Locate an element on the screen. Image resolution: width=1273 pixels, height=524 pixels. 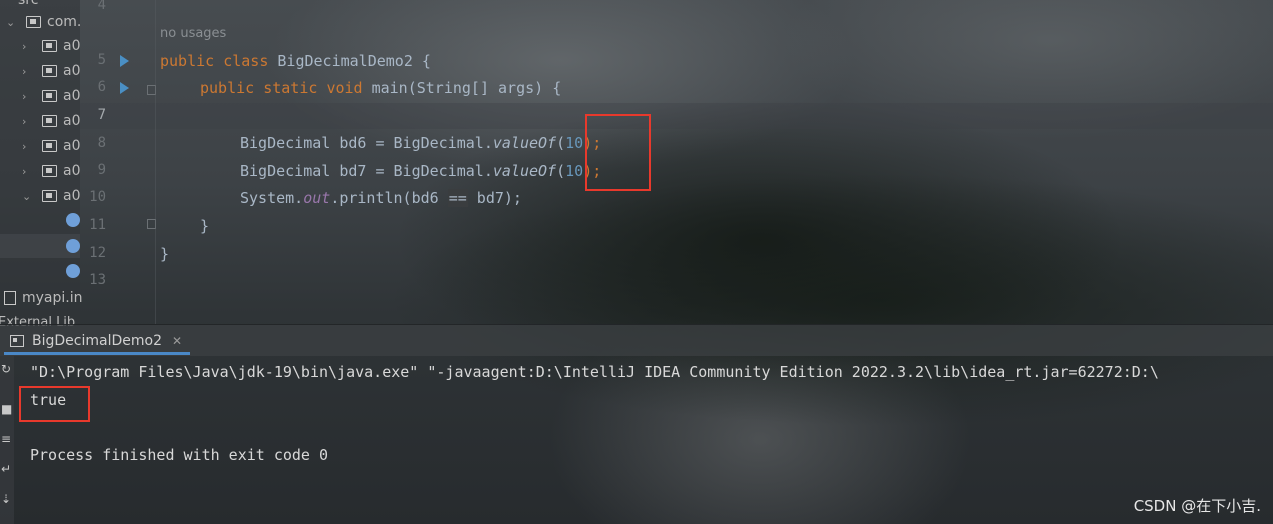
code-text: BigDecimal bd7 = BigDecimal. is located at coordinates (366, 171).